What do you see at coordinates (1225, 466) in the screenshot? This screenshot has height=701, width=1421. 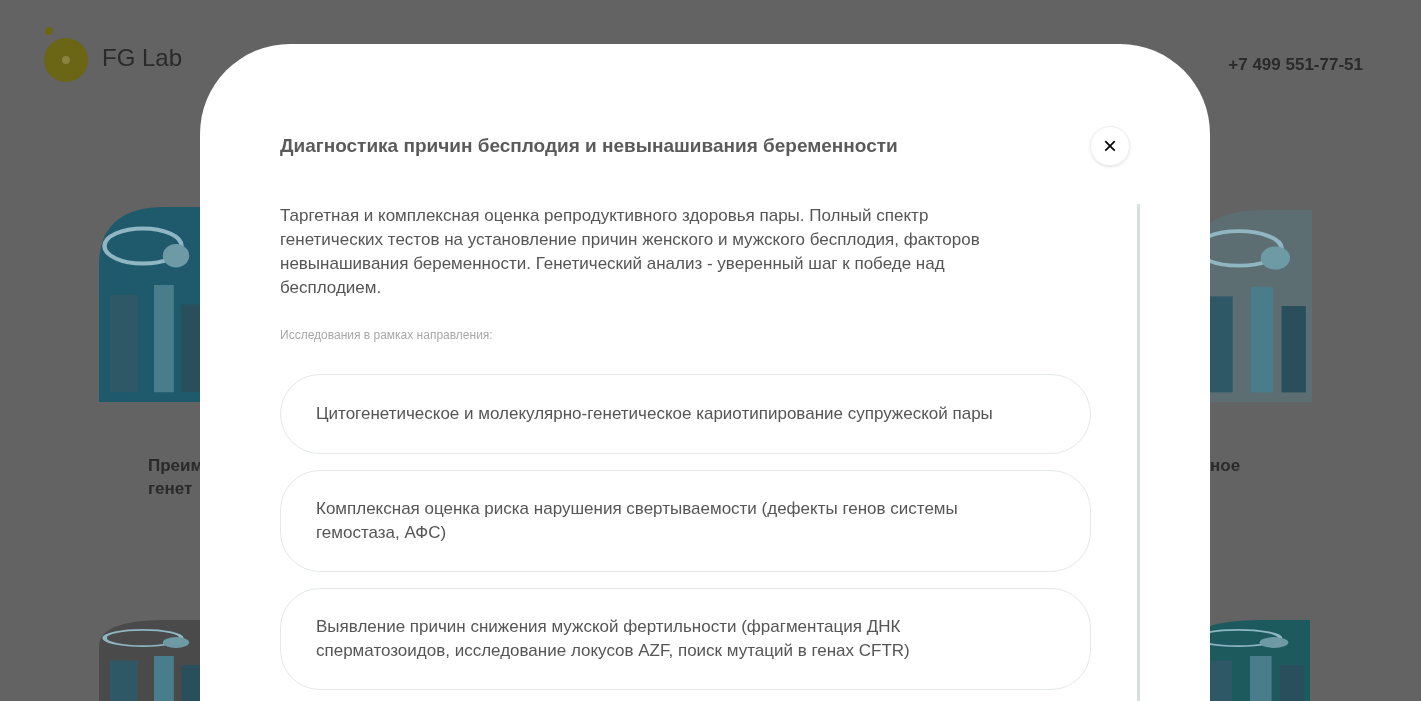 I see `card-title: ное` at bounding box center [1225, 466].